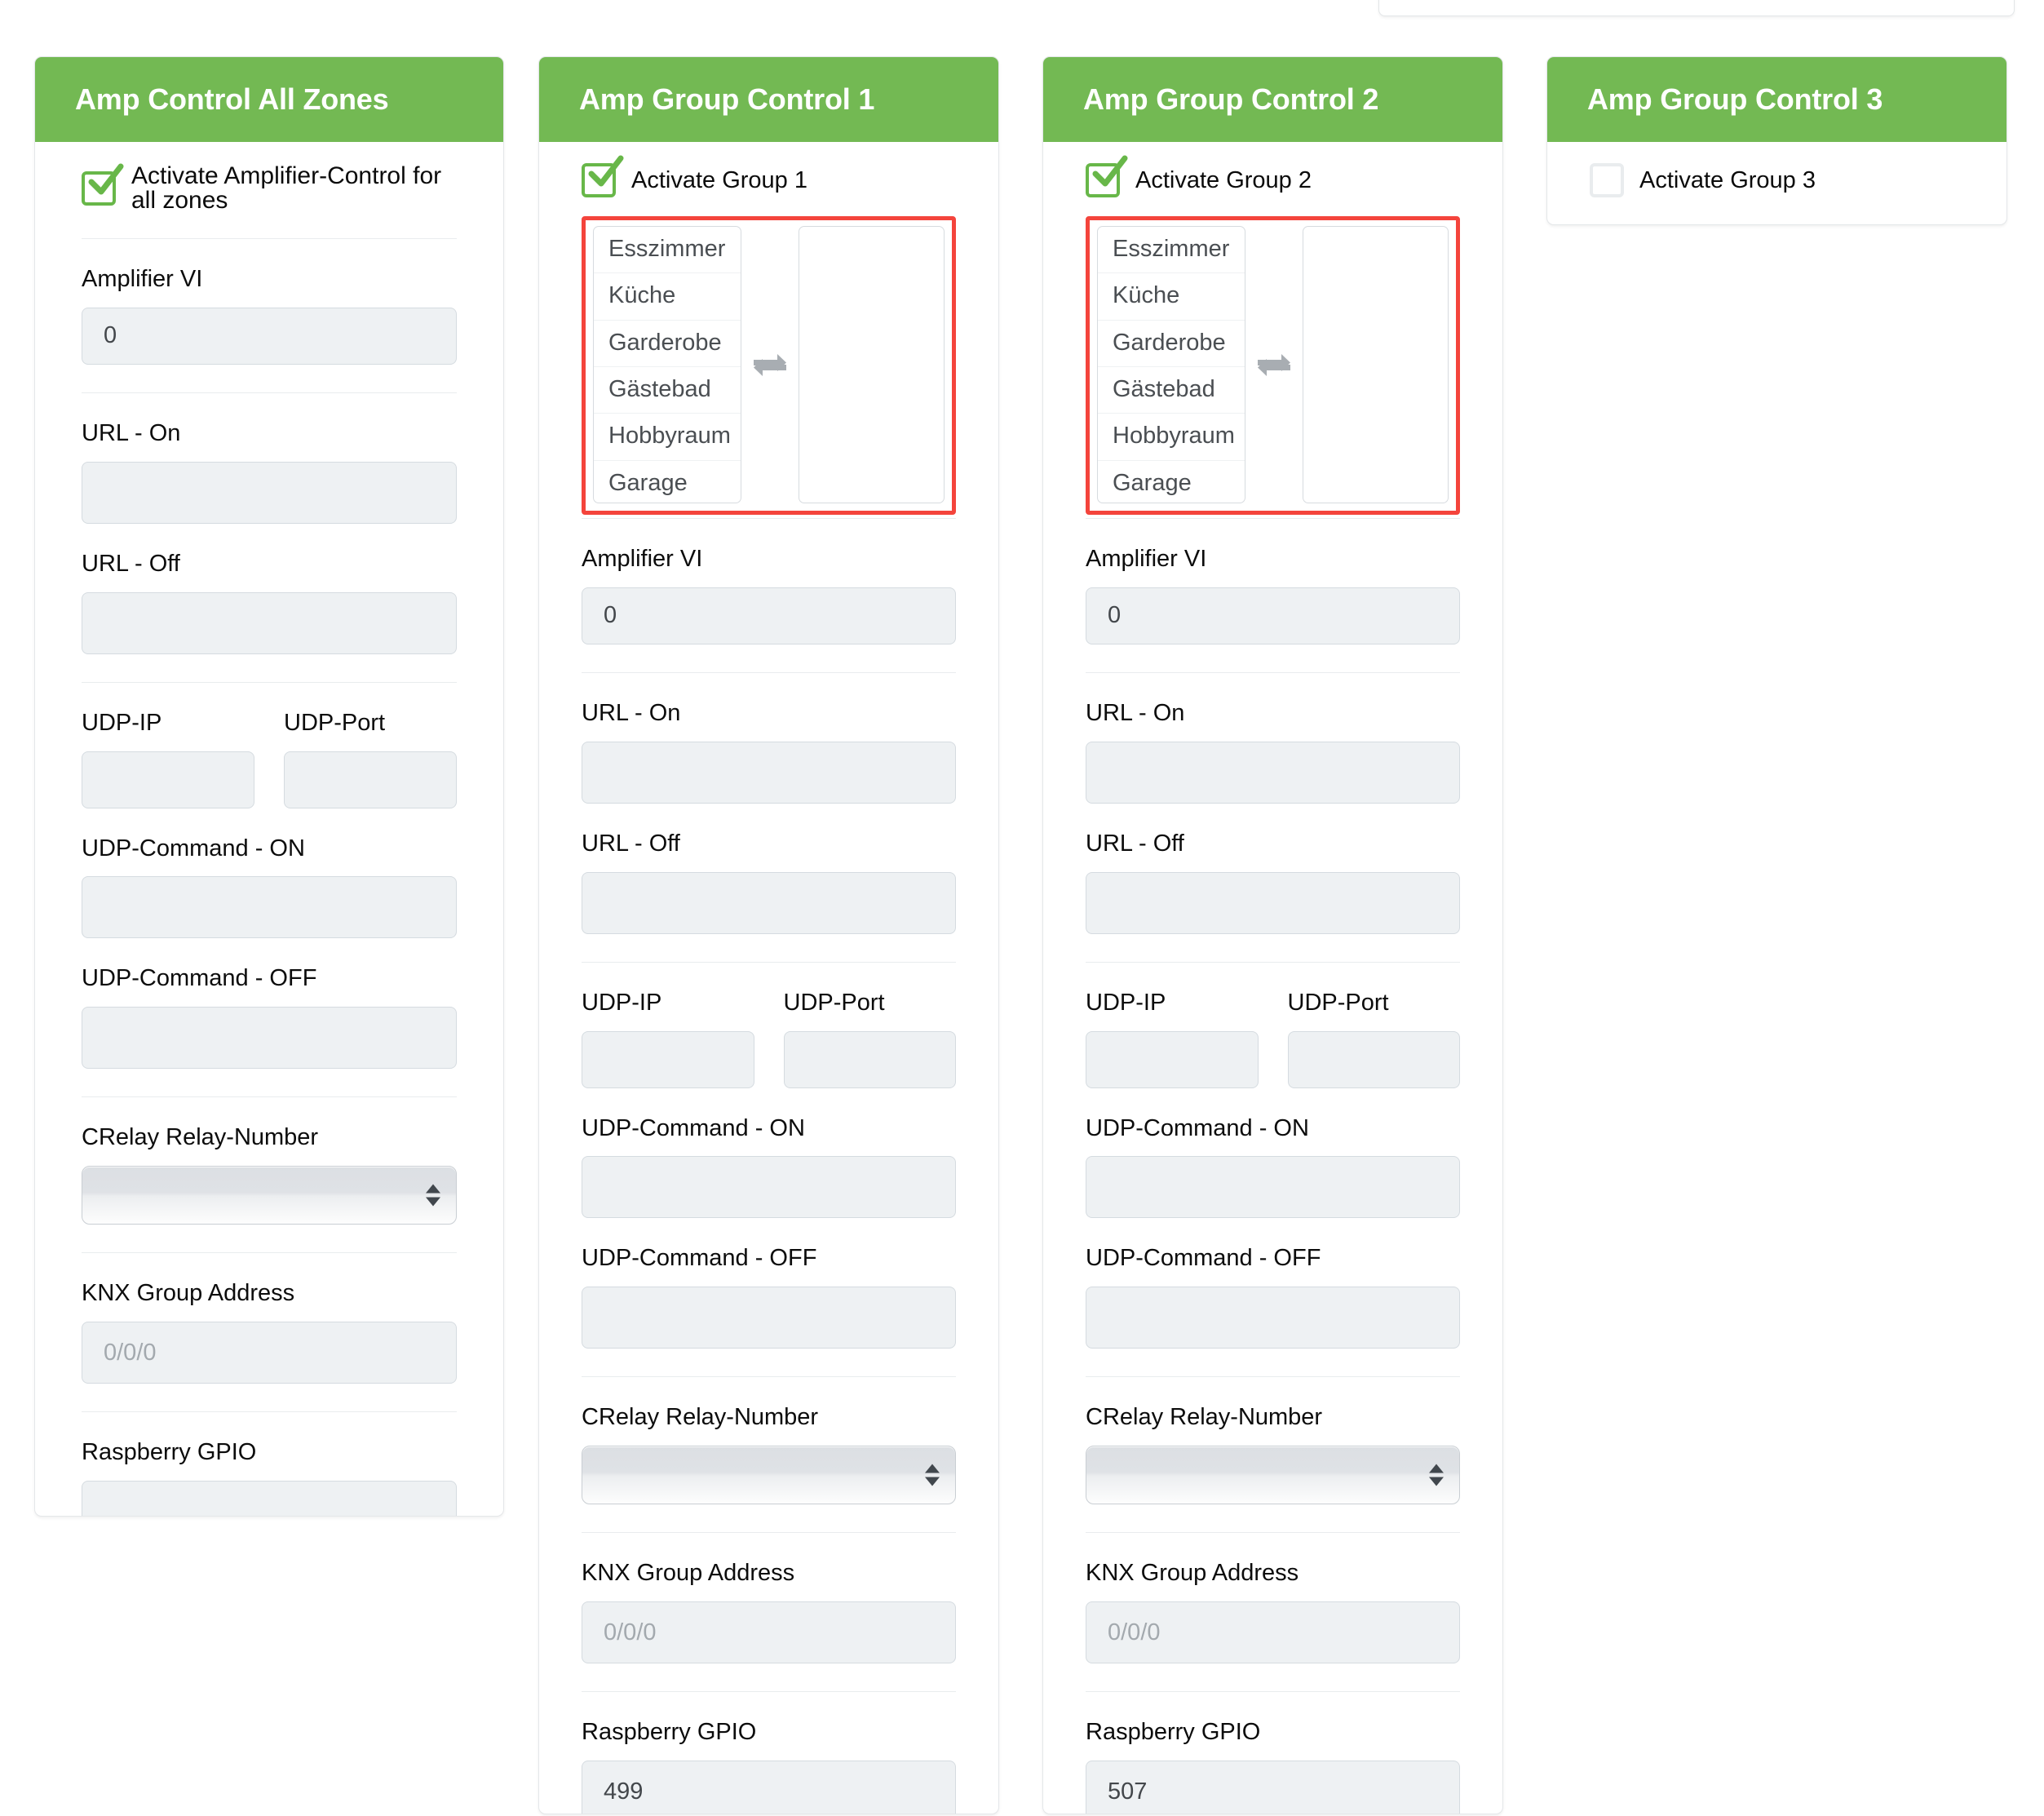 The height and width of the screenshot is (1816, 2044). What do you see at coordinates (834, 1002) in the screenshot?
I see `field-label: UDP-Port` at bounding box center [834, 1002].